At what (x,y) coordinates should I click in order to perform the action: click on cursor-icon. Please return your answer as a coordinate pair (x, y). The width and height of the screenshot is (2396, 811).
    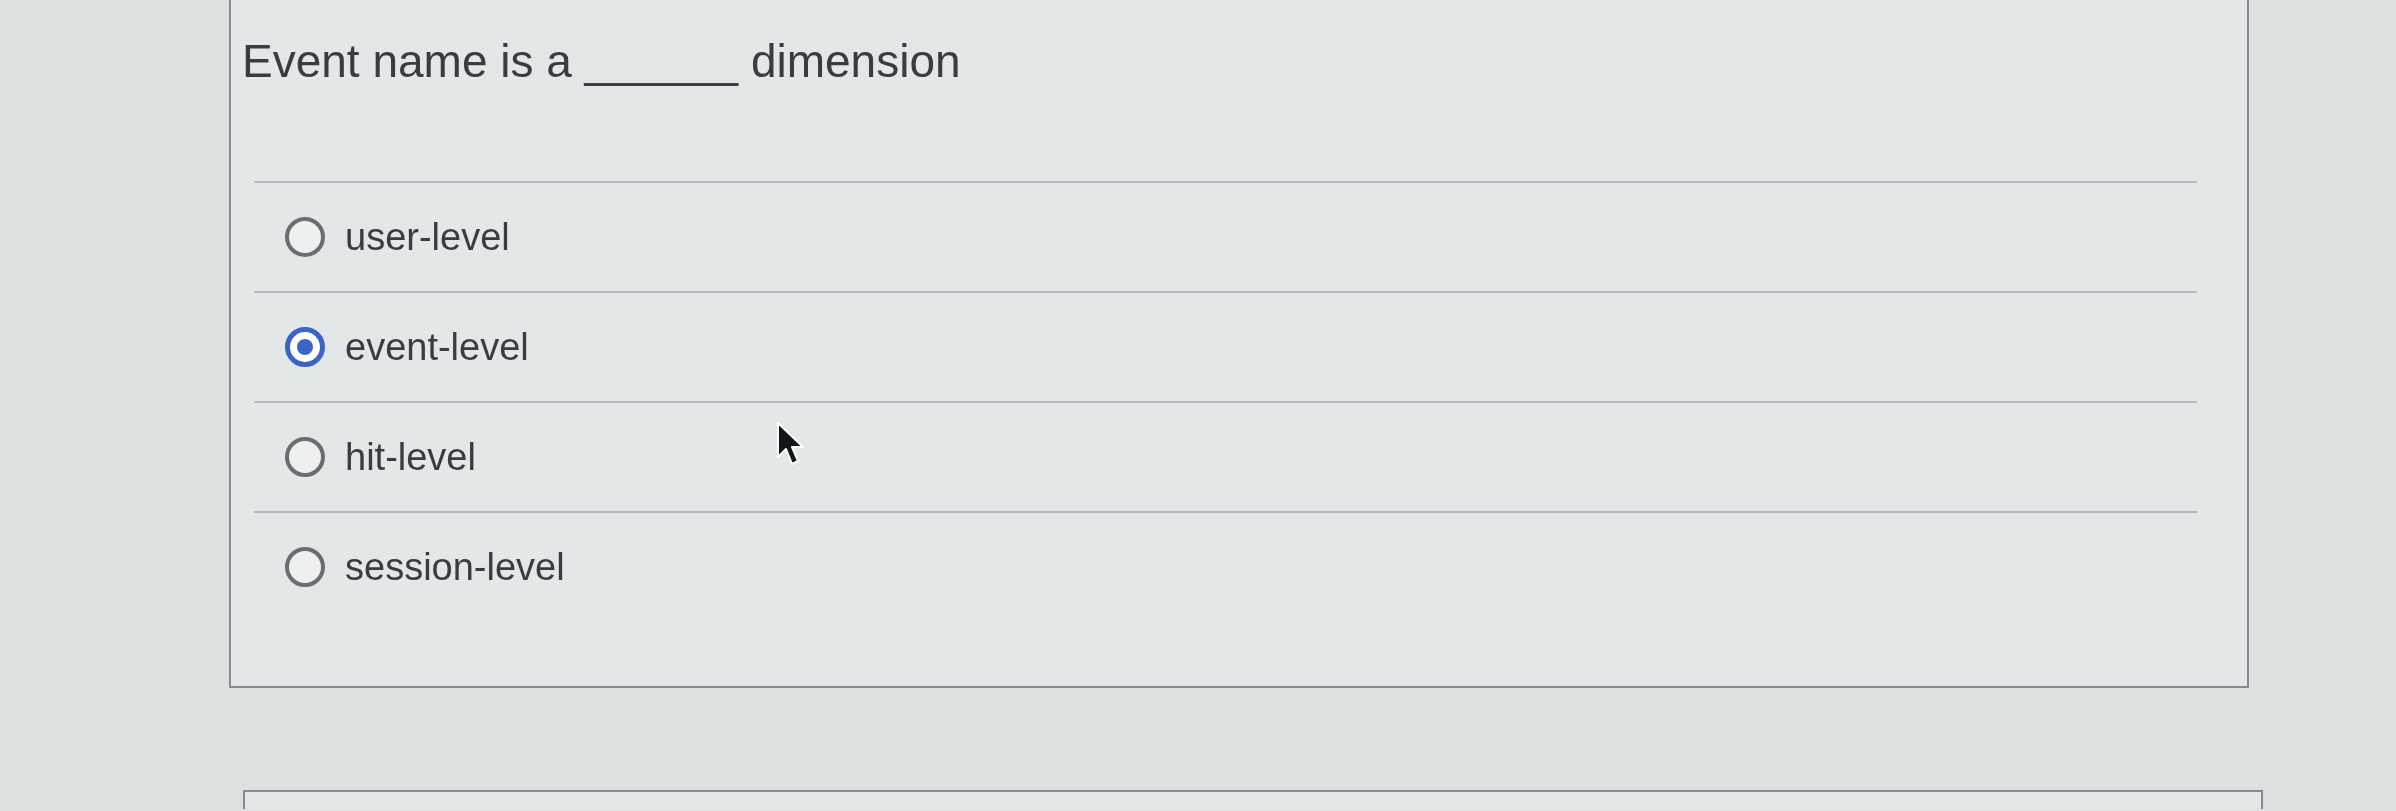
    Looking at the image, I should click on (791, 444).